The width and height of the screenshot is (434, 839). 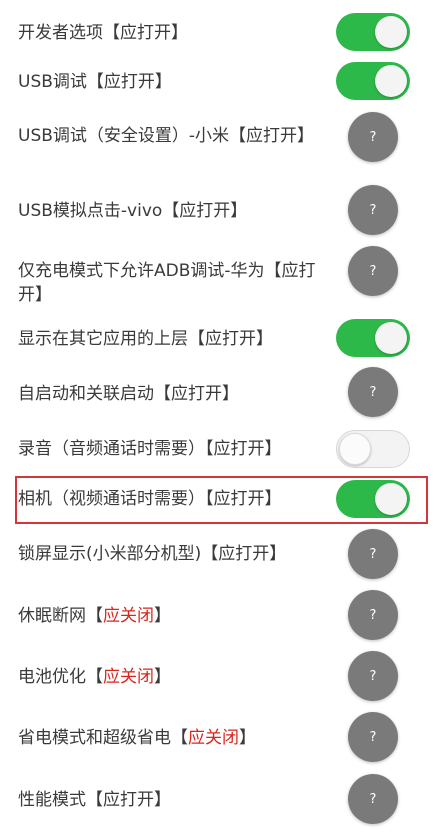 What do you see at coordinates (373, 32) in the screenshot?
I see `developer-options-toggle` at bounding box center [373, 32].